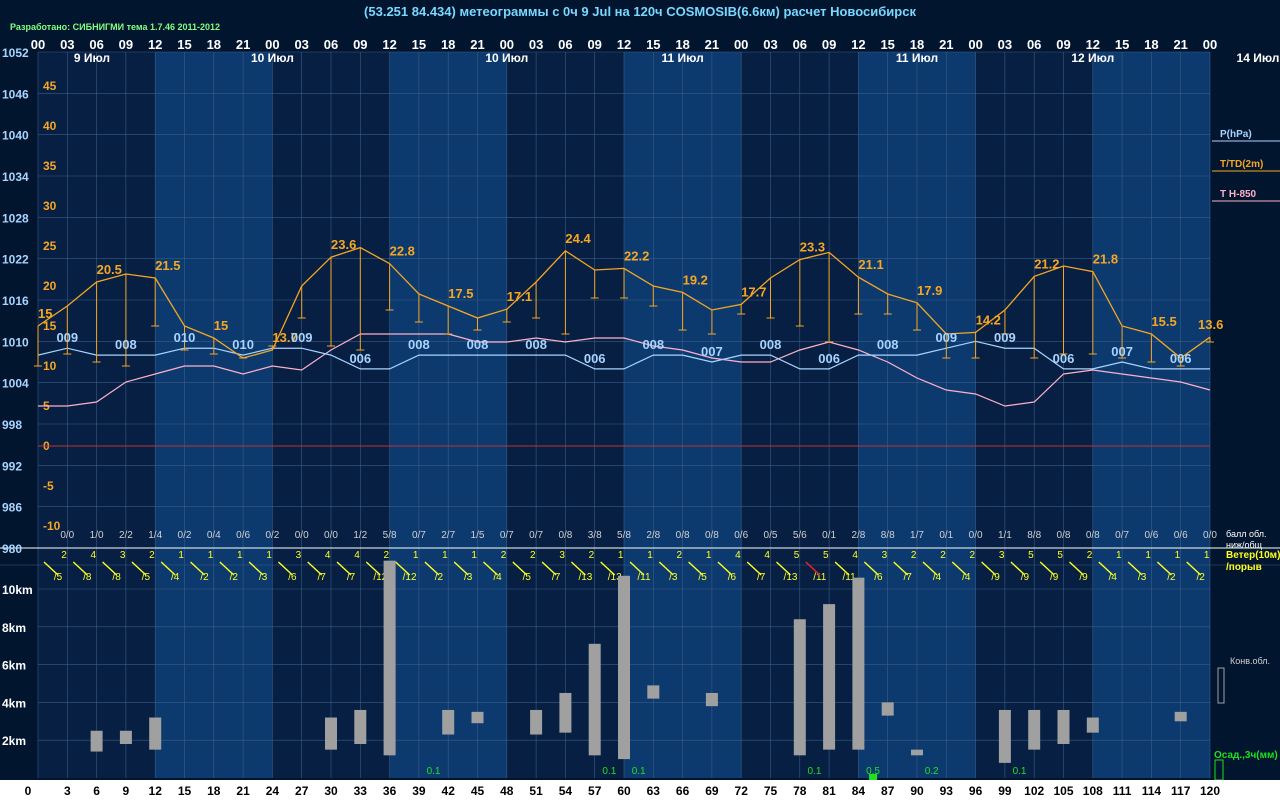  I want to click on temperature-label: 23.6, so click(343, 244).